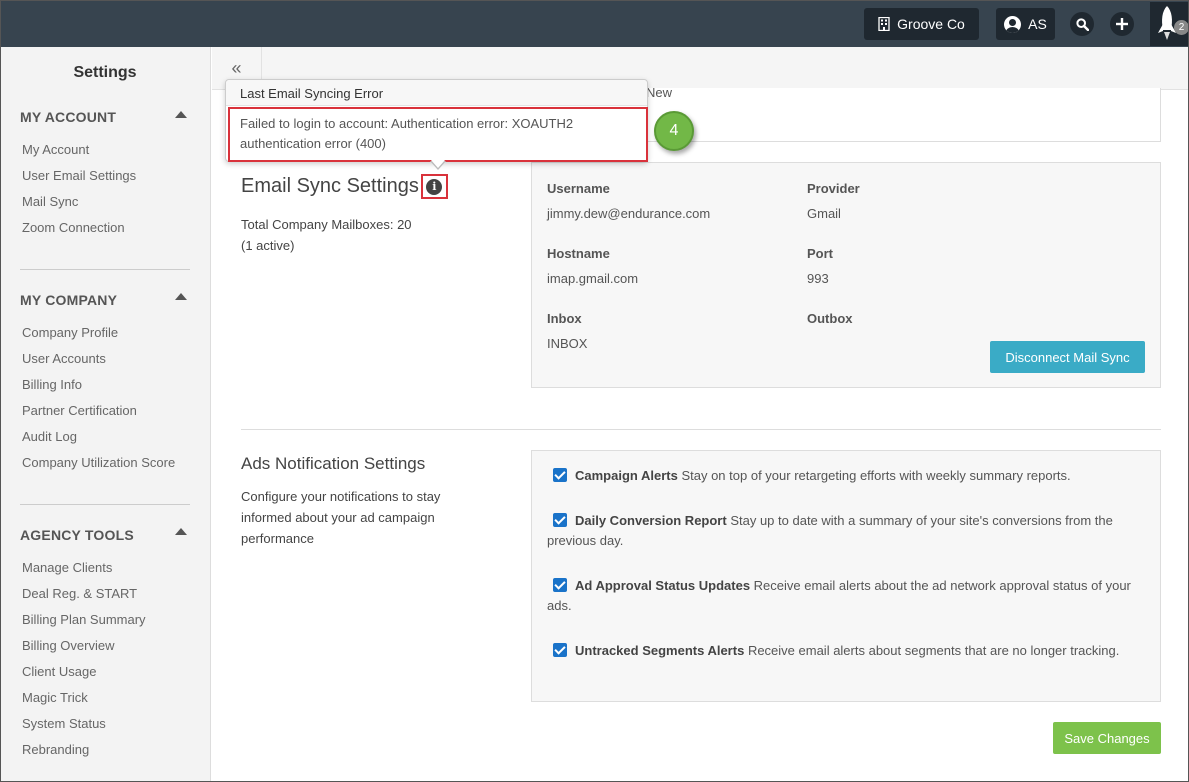 The height and width of the screenshot is (782, 1189). Describe the element at coordinates (564, 318) in the screenshot. I see `inbox-label: Inbox` at that location.